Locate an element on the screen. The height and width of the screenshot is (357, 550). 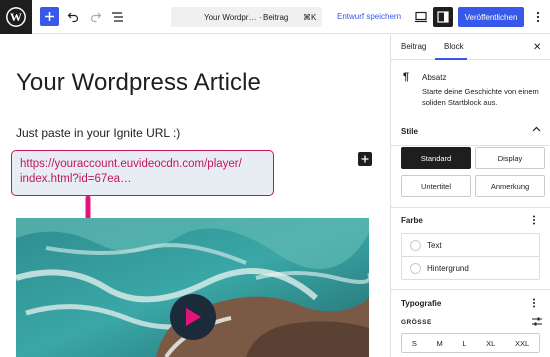
command-palette-bar: Your Wordpr… · Beitrag ⌘K is located at coordinates (246, 17).